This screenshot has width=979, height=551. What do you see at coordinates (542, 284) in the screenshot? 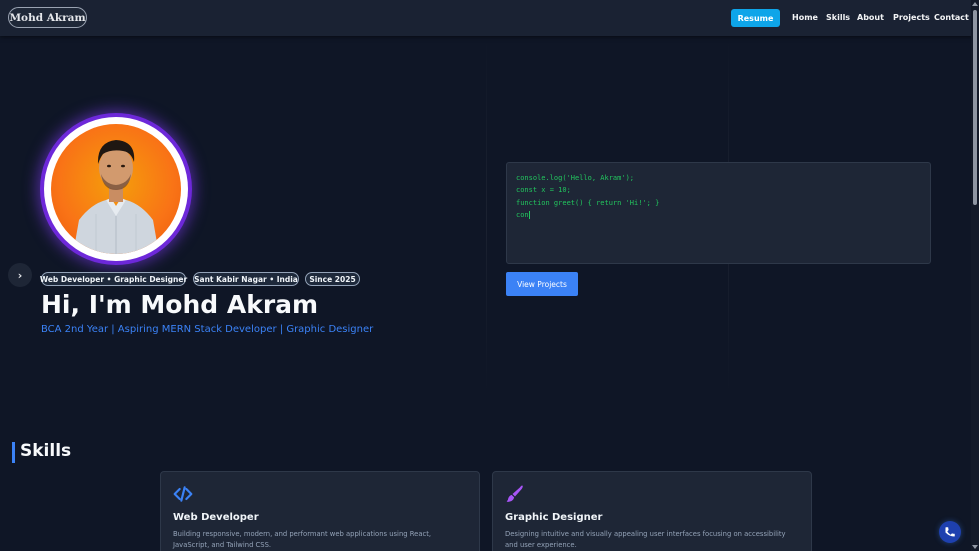
I see `view-projects-button: View Projects` at bounding box center [542, 284].